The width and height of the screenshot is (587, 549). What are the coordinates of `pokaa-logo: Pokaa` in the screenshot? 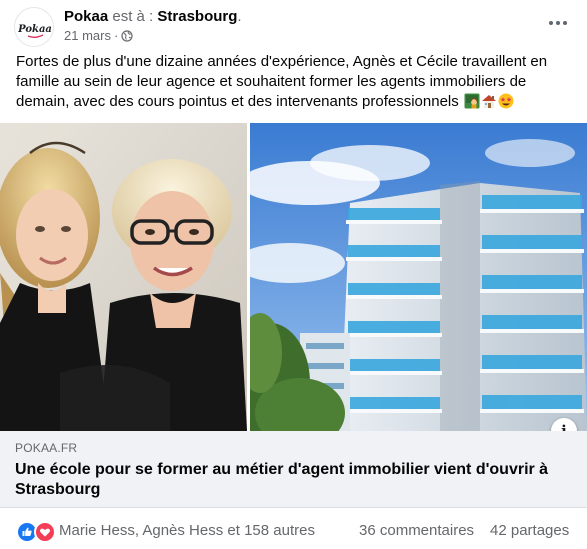 It's located at (34, 27).